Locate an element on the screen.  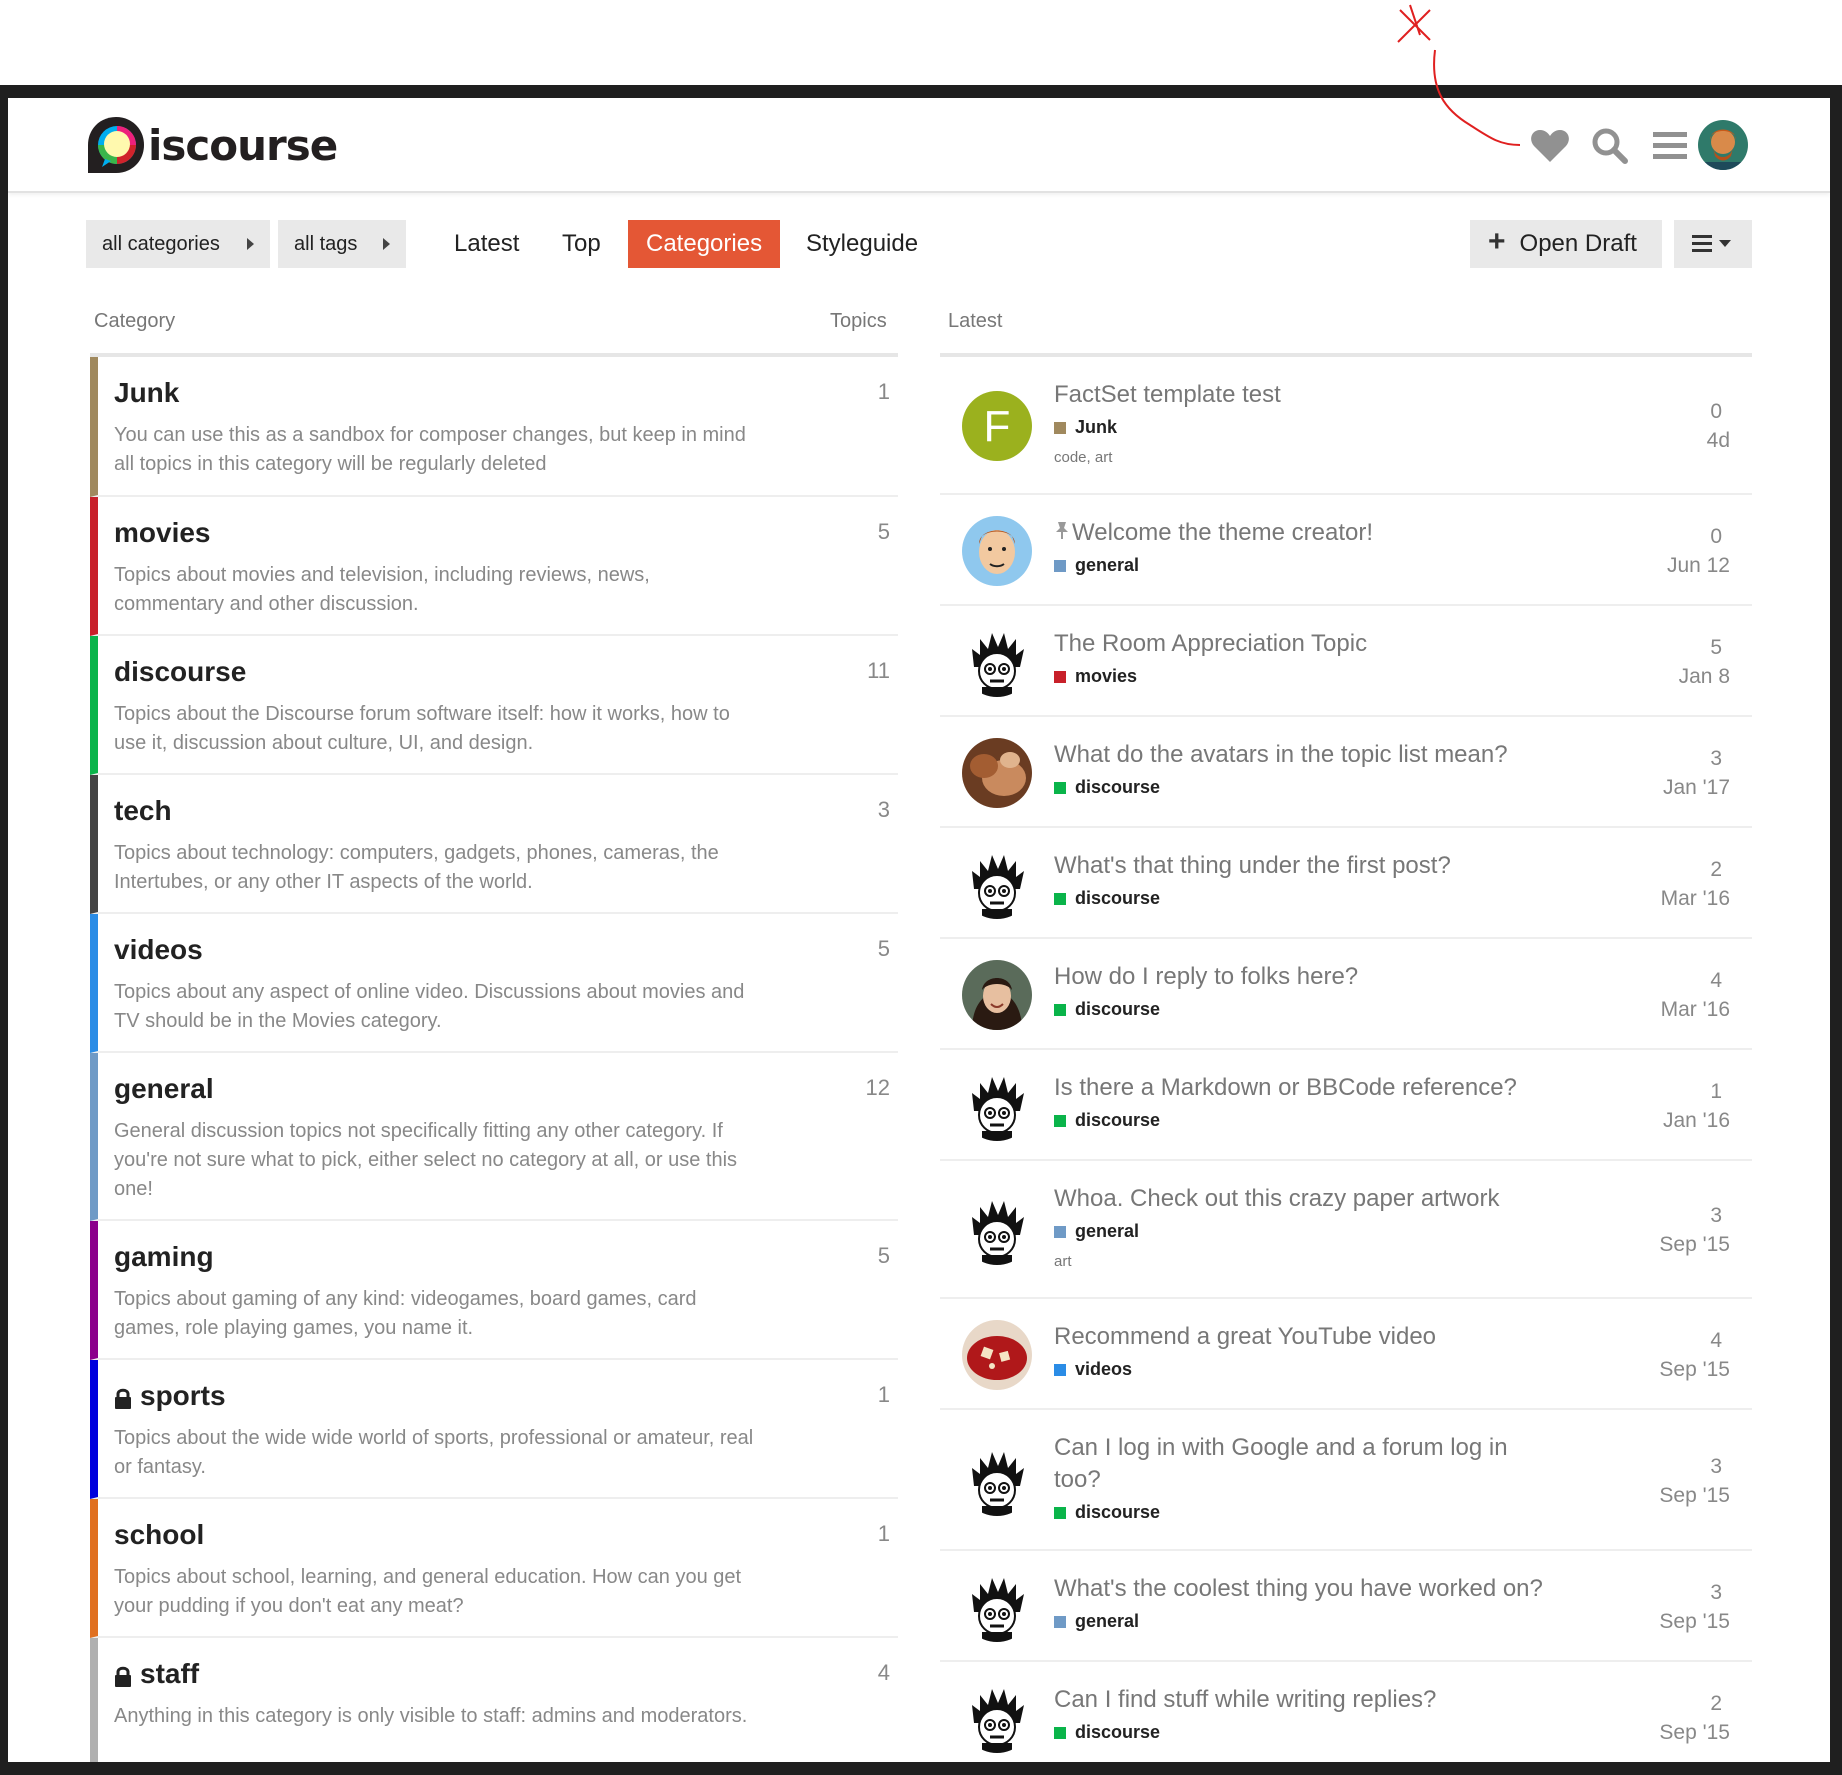
topic-title: How do I reply to folks here? is located at coordinates (1304, 977).